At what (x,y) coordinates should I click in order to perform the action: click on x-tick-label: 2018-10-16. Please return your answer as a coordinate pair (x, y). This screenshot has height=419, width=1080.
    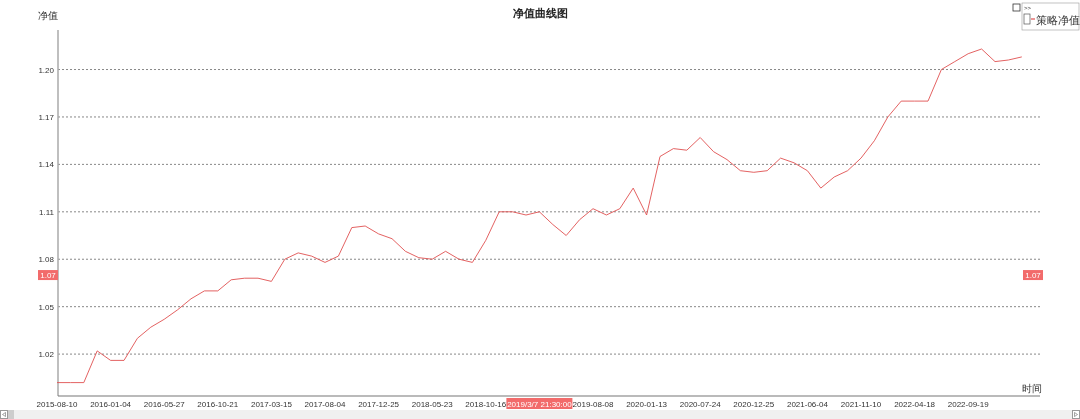
    Looking at the image, I should click on (486, 404).